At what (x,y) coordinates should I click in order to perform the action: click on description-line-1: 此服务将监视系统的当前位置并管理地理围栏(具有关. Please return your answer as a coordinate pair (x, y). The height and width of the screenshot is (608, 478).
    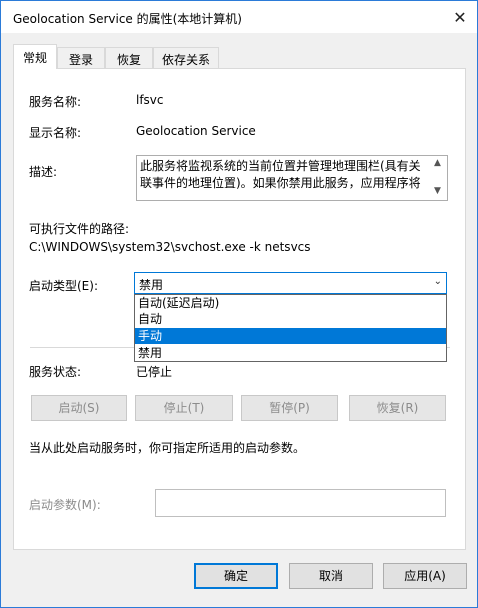
    Looking at the image, I should click on (280, 166).